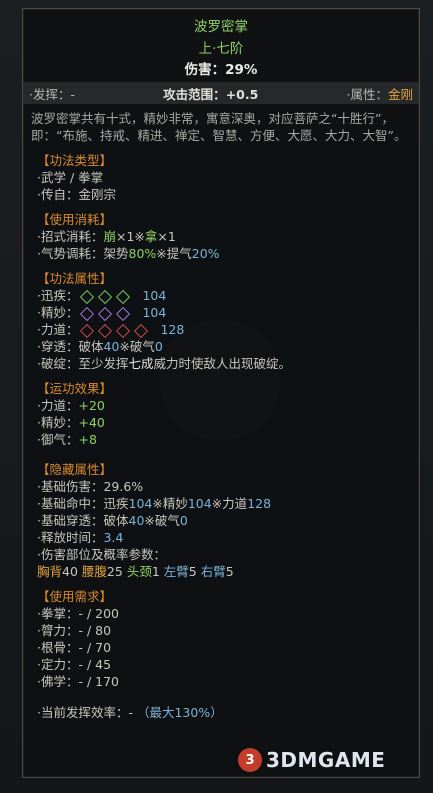 The image size is (433, 793). Describe the element at coordinates (211, 94) in the screenshot. I see `attack-range: 攻击范围：+0.5` at that location.